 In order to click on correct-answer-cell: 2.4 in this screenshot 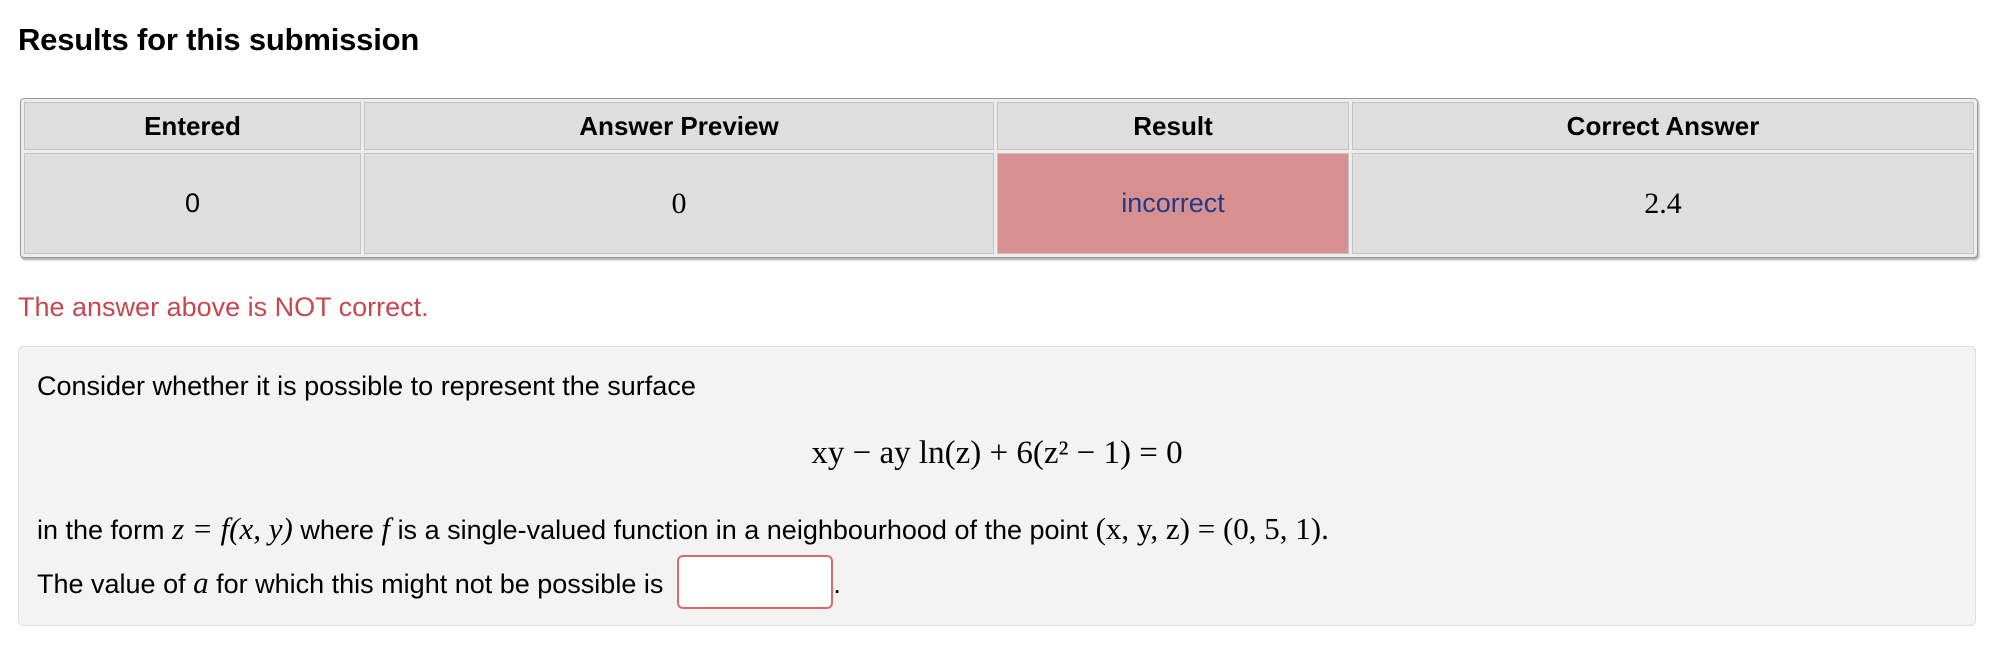, I will do `click(1663, 203)`.